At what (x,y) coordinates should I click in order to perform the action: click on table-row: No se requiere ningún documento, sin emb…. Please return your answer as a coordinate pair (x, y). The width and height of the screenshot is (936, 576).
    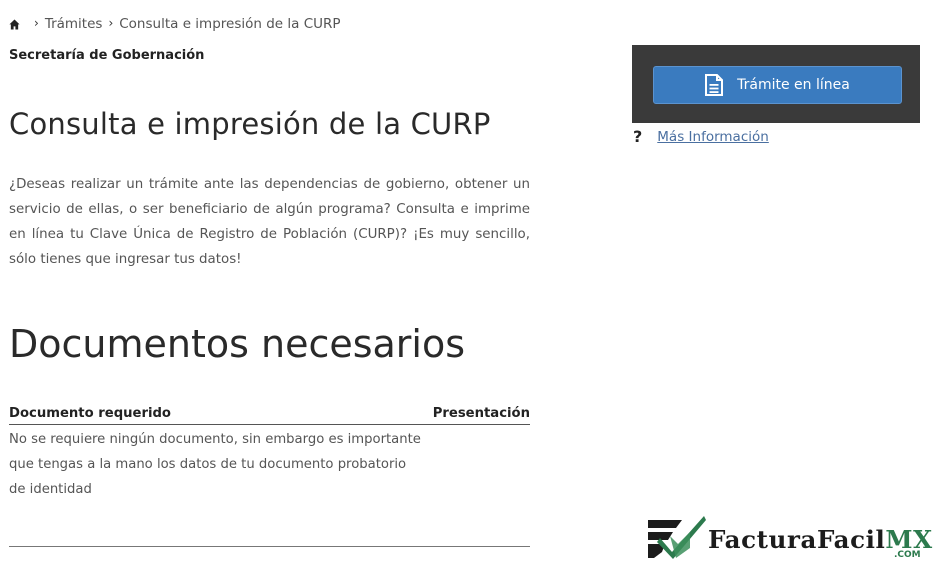
    Looking at the image, I should click on (269, 464).